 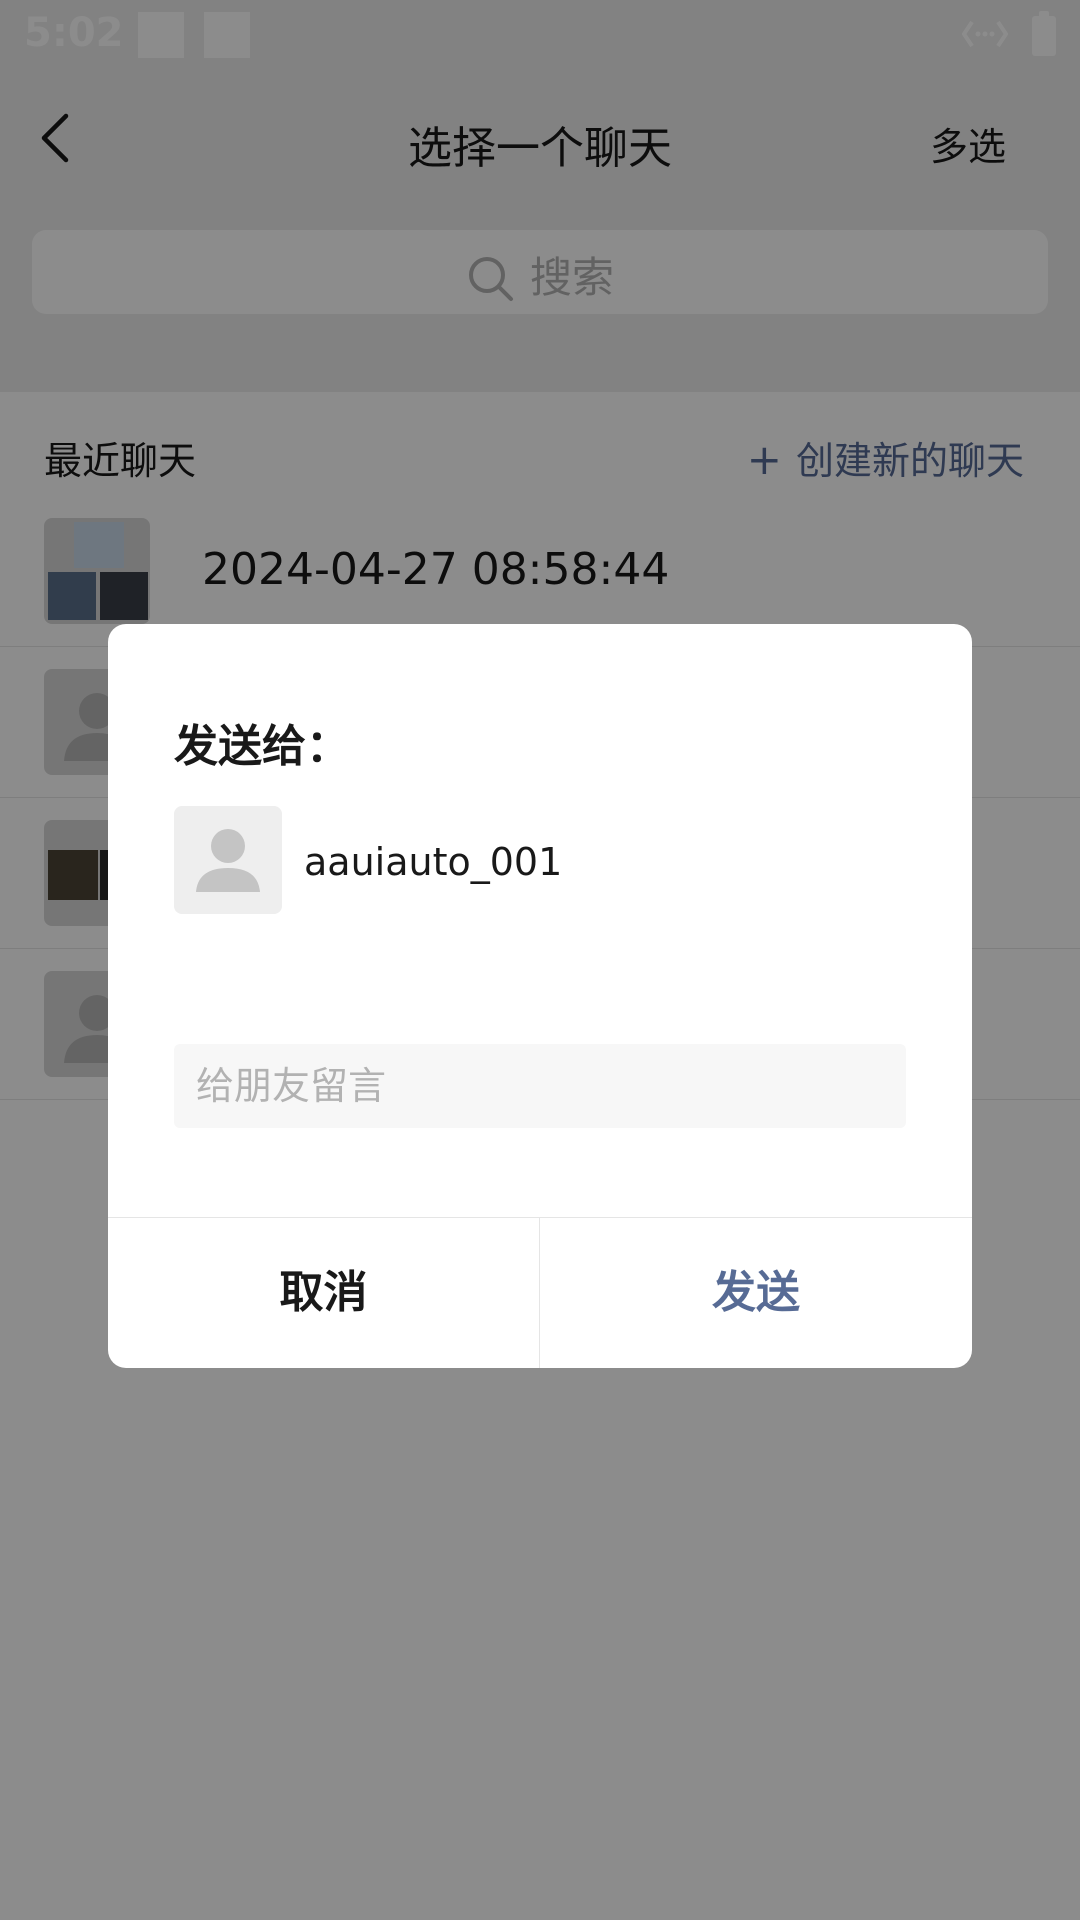 What do you see at coordinates (540, 1086) in the screenshot?
I see `message-input` at bounding box center [540, 1086].